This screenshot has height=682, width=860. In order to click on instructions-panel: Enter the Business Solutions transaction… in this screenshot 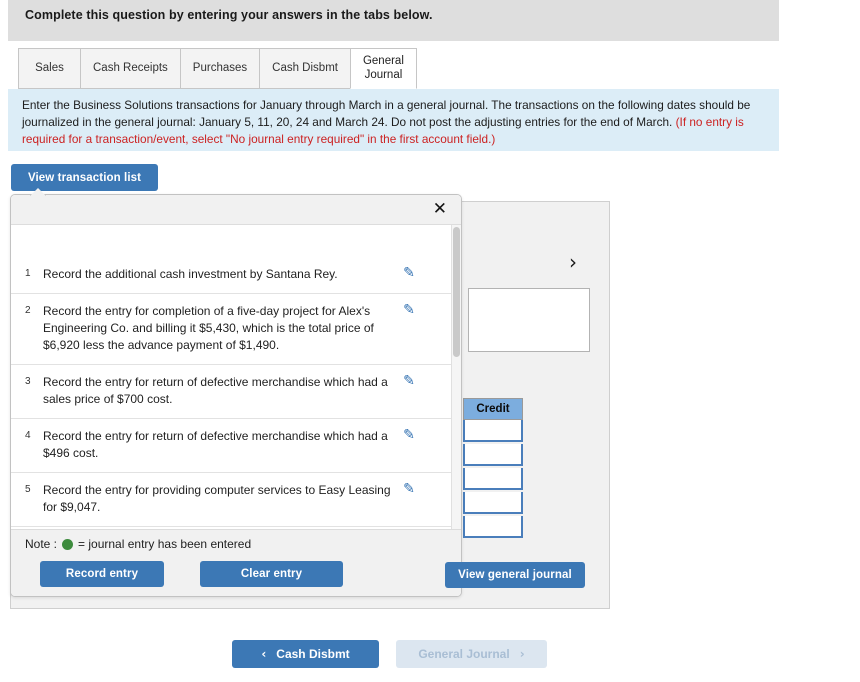, I will do `click(393, 120)`.